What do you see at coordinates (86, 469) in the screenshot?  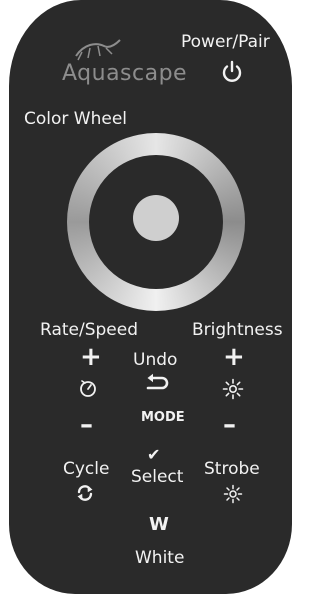 I see `cycle-label: Cycle` at bounding box center [86, 469].